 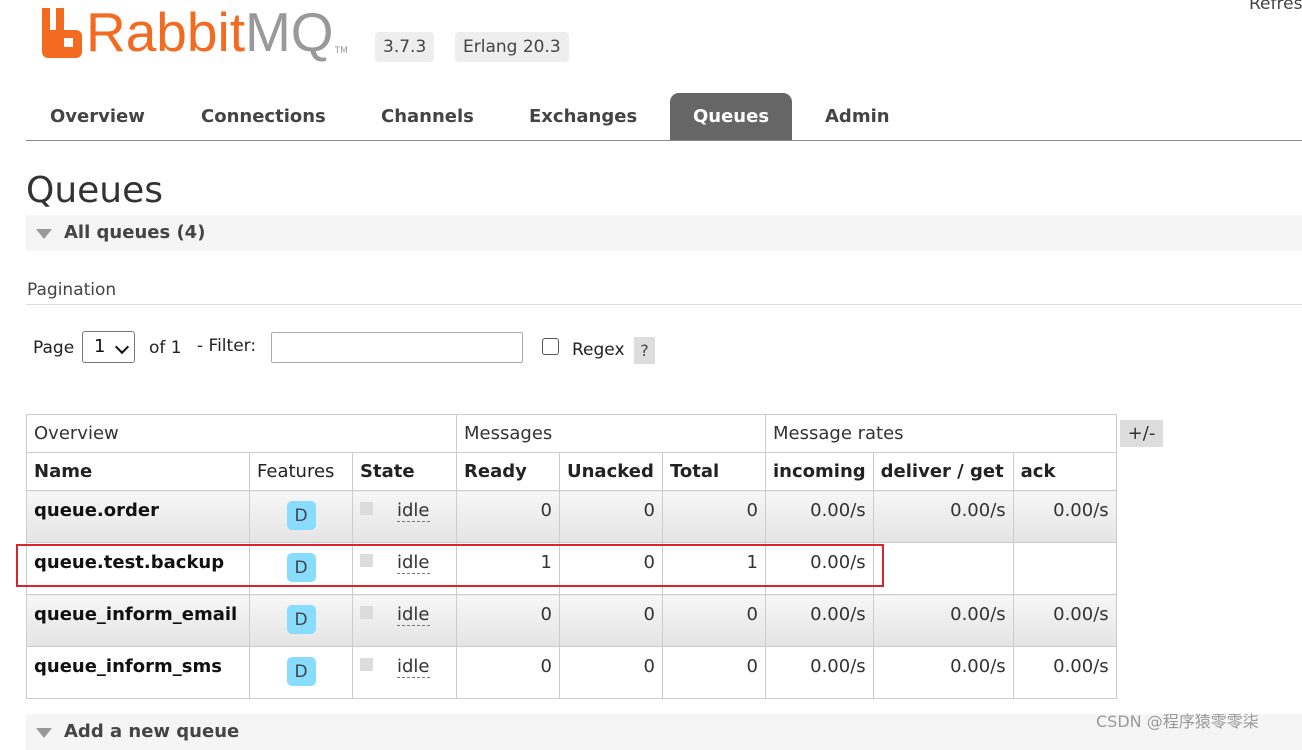 I want to click on column-header-name: Name, so click(x=138, y=471).